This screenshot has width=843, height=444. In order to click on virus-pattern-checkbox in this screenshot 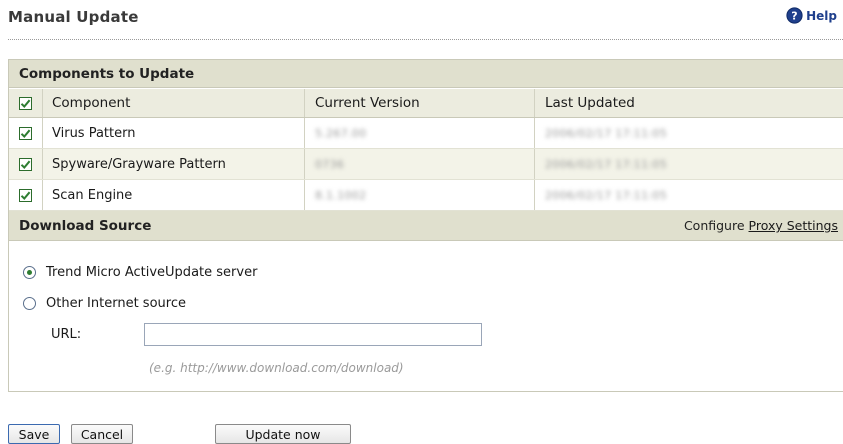, I will do `click(25, 133)`.